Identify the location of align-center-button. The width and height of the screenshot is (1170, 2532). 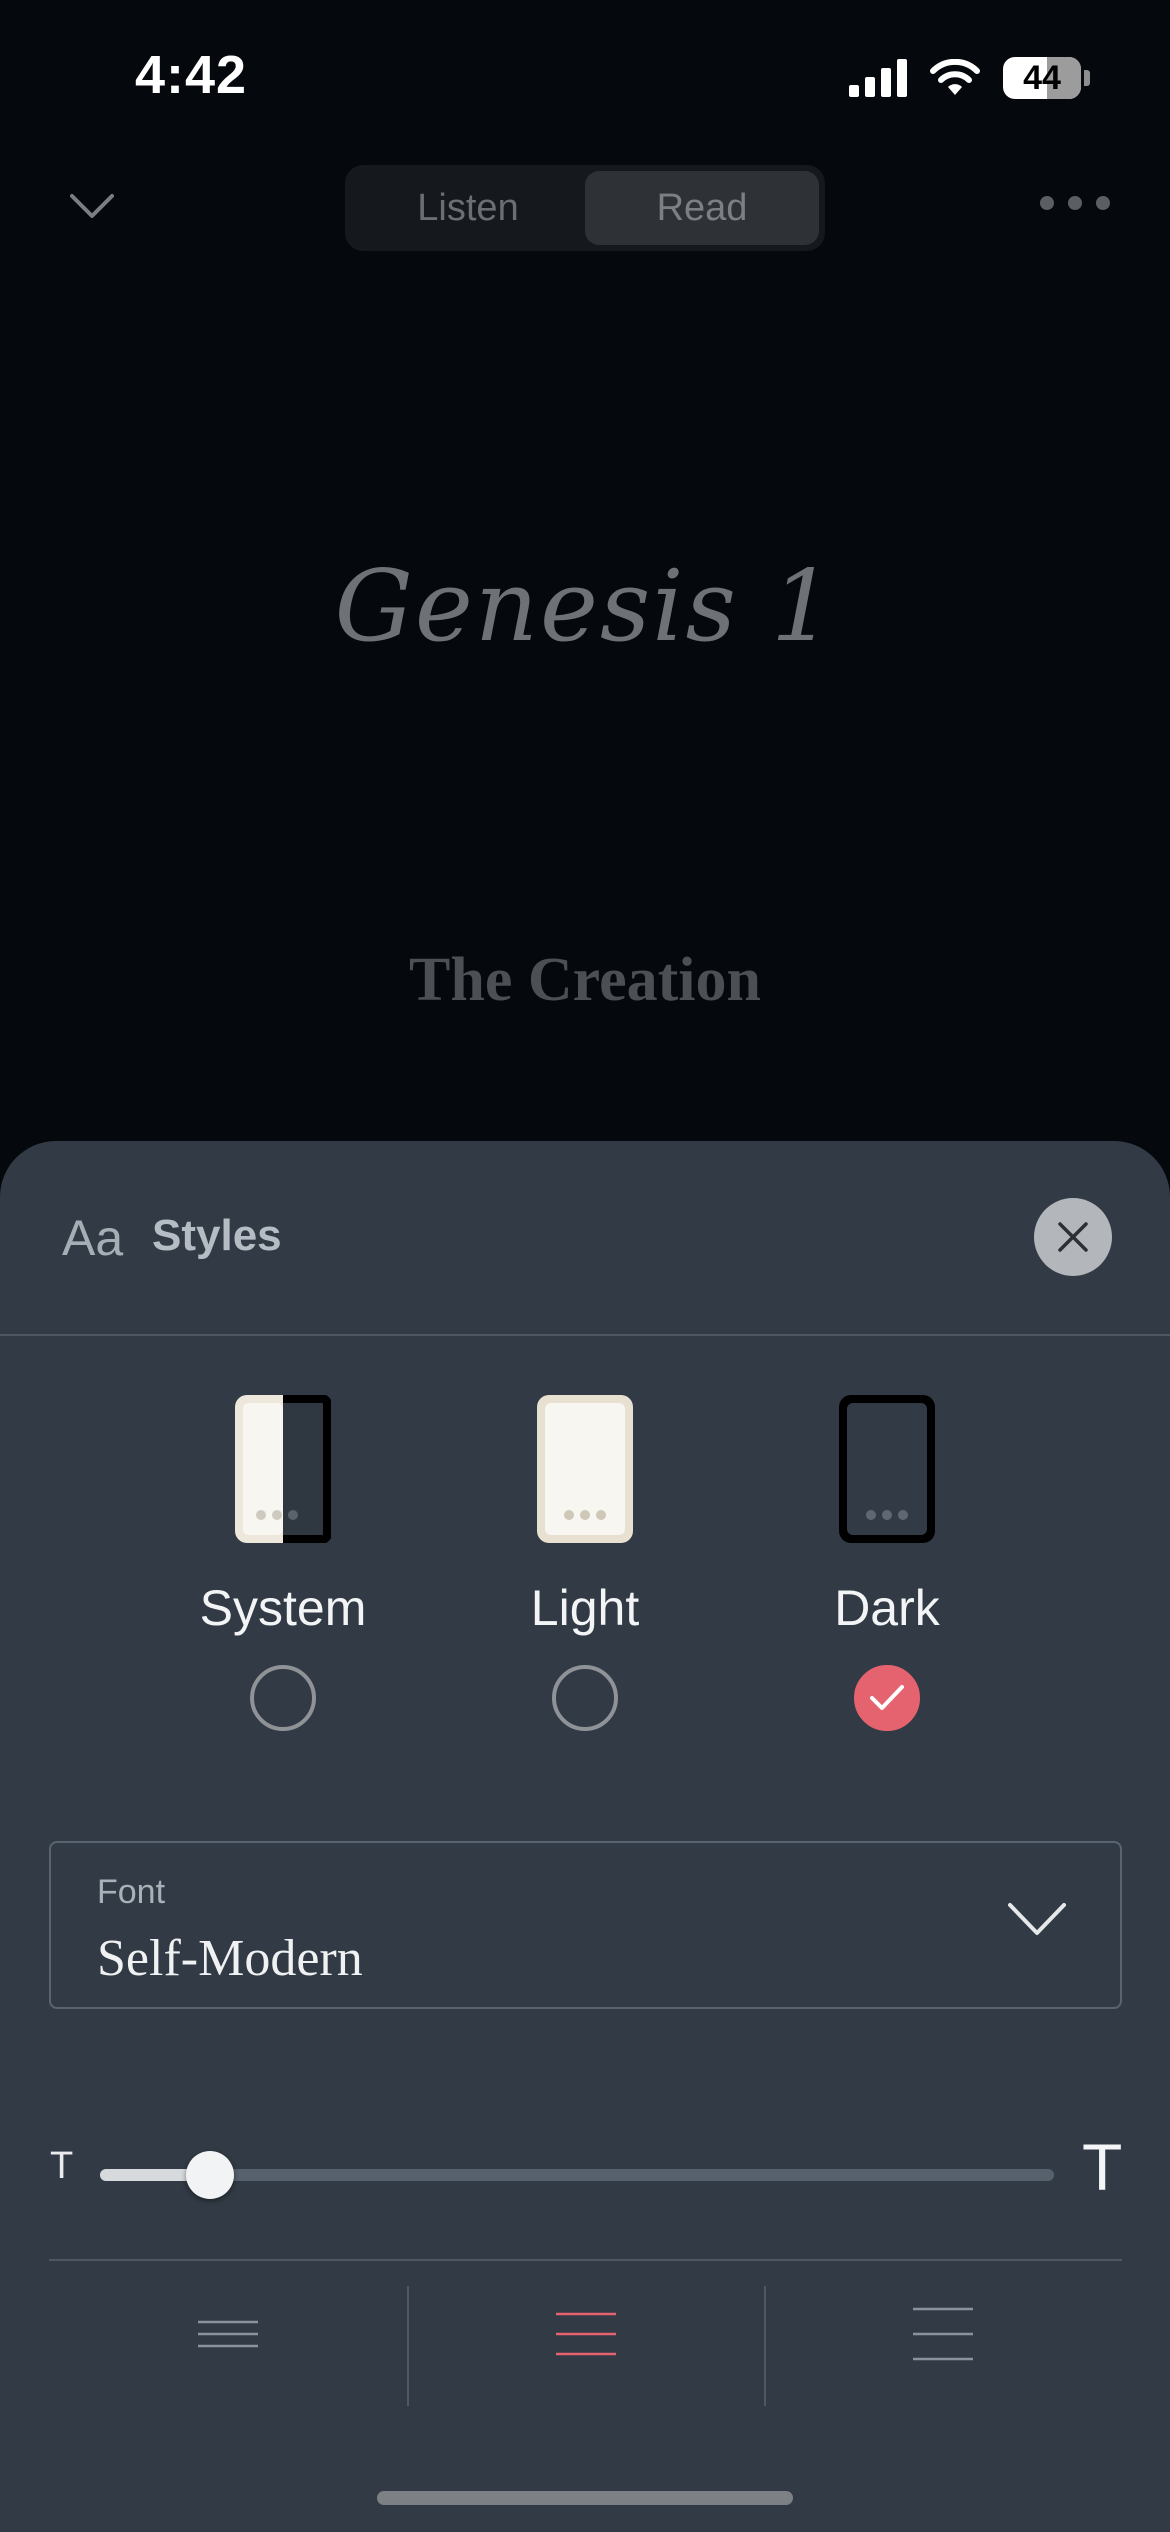
(585, 2333).